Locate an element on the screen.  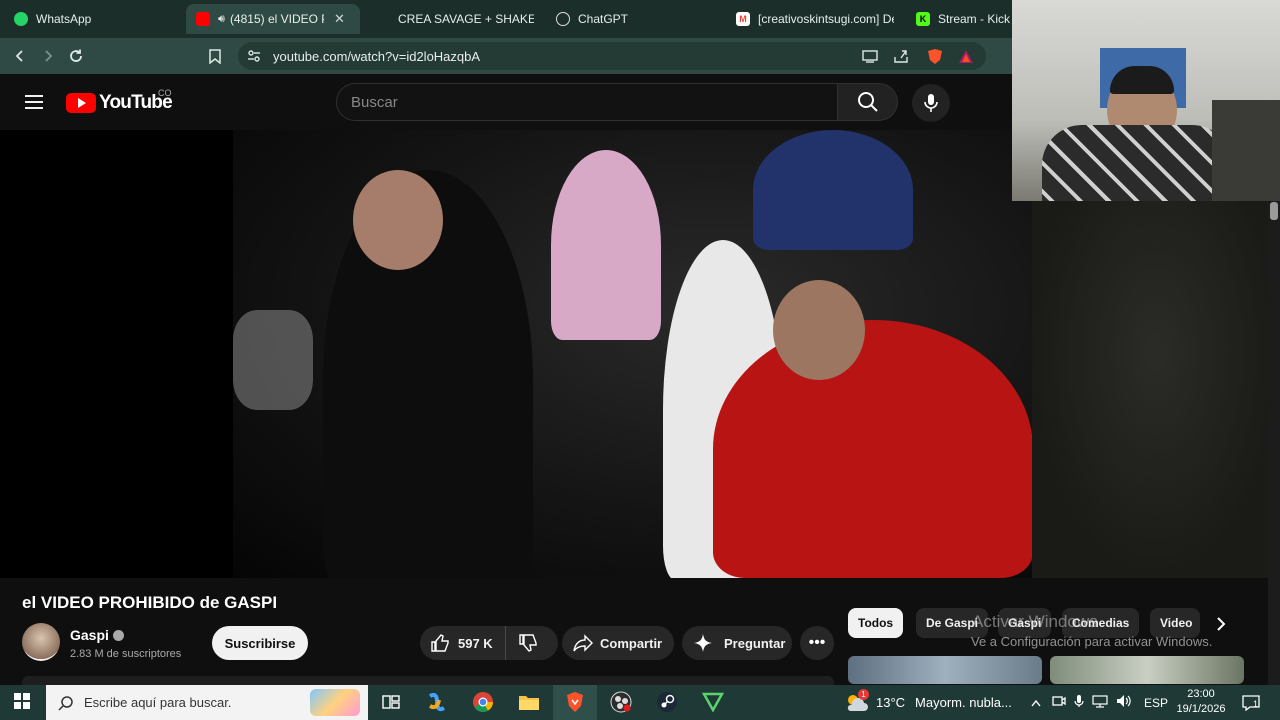
speaker-icon: 🔊︎ is located at coordinates (221, 18).